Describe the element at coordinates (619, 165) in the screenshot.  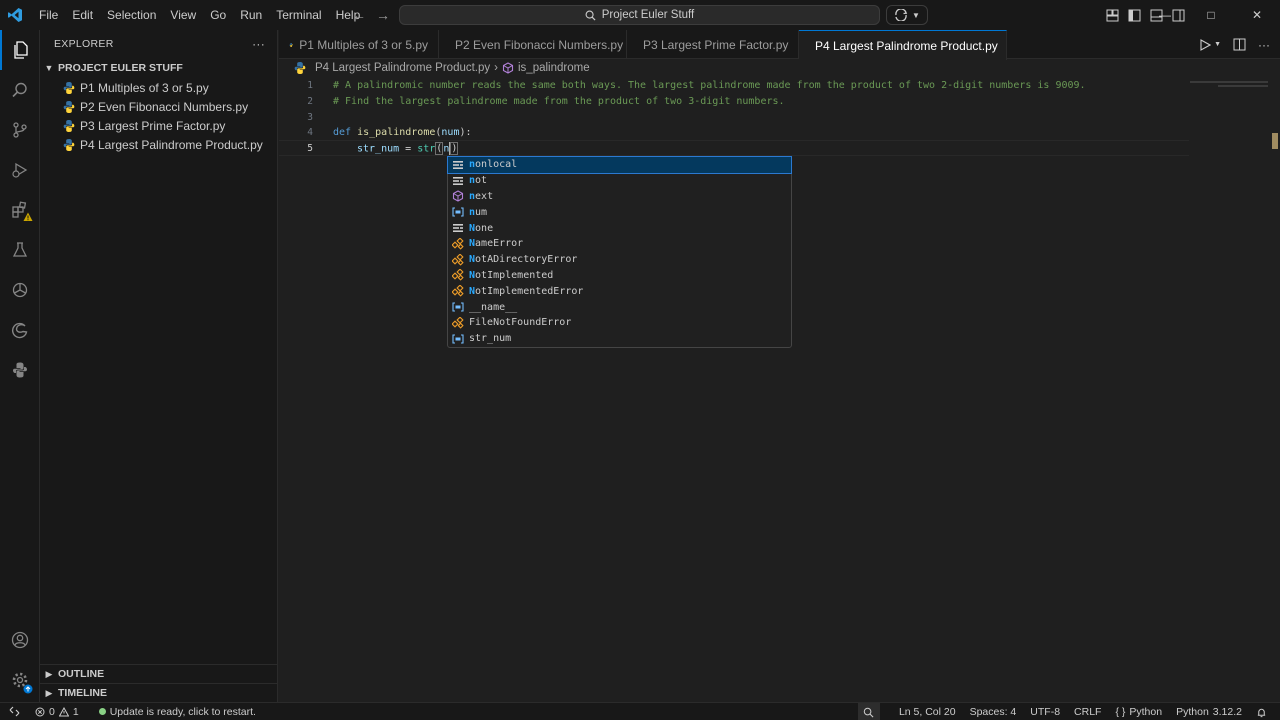
I see `suggestion-item: n onlocal` at that location.